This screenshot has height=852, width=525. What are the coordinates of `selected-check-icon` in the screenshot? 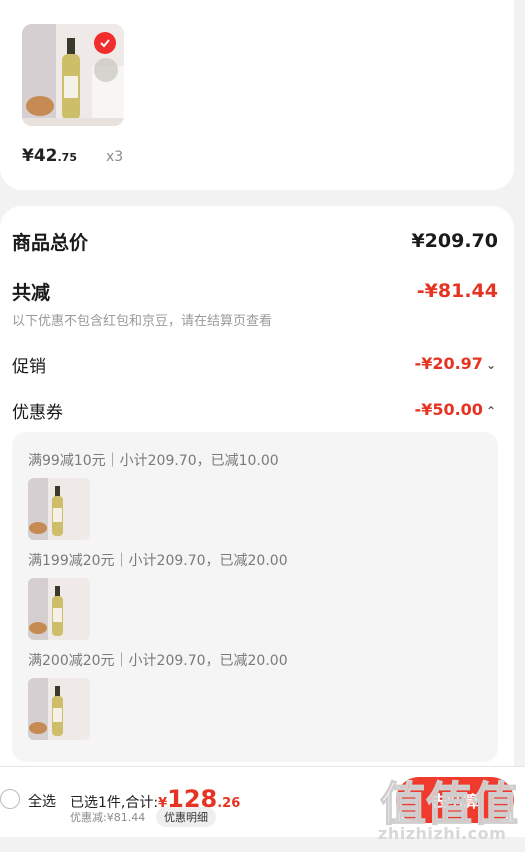 It's located at (105, 43).